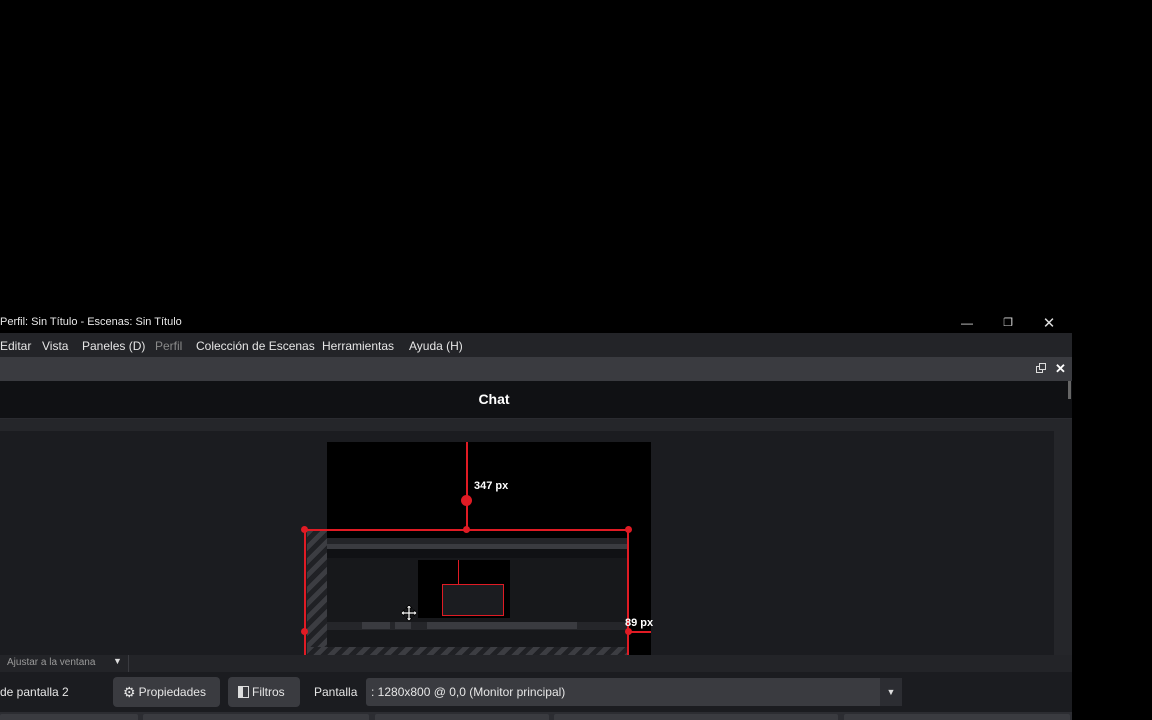  Describe the element at coordinates (634, 692) in the screenshot. I see `screen-select: : 1280x800 @ 0,0 (Monitor principal) ▼` at that location.